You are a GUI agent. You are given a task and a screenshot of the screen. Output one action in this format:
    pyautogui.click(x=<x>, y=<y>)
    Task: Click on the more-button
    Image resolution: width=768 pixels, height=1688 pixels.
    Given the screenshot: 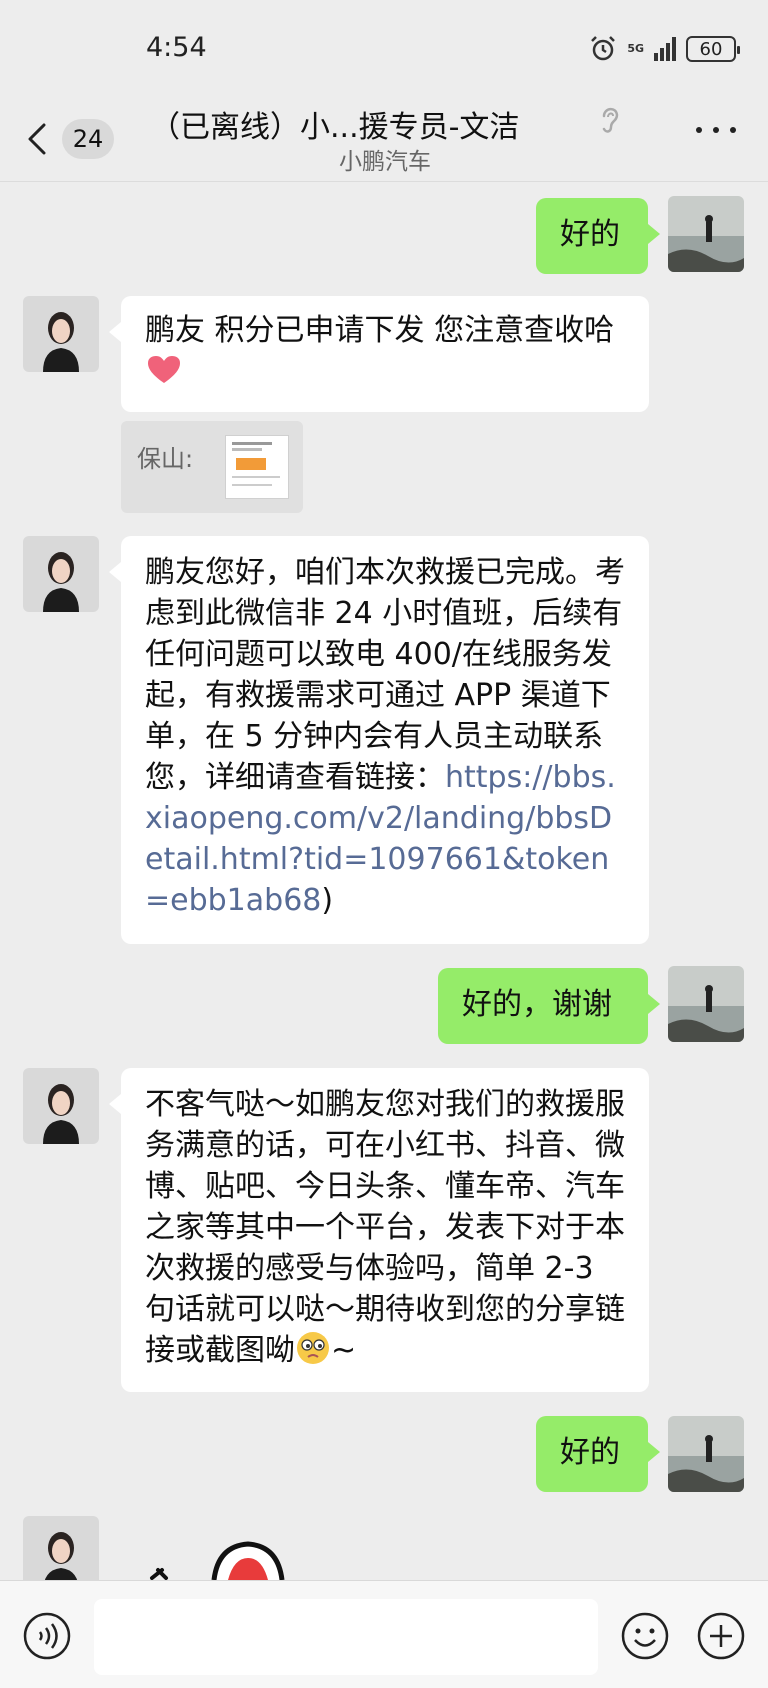 What is the action you would take?
    pyautogui.click(x=716, y=130)
    